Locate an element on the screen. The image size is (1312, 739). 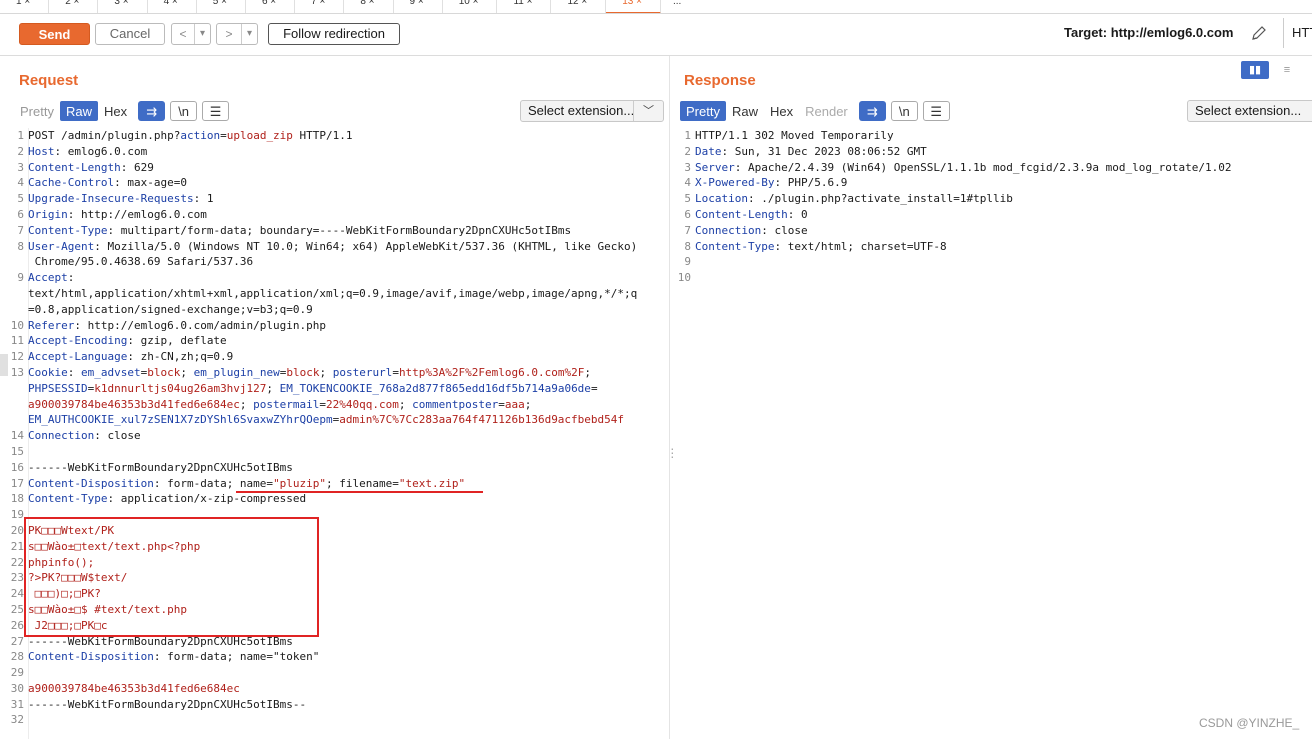
forward-history-dropdown-icon: ▾ is located at coordinates (249, 34).